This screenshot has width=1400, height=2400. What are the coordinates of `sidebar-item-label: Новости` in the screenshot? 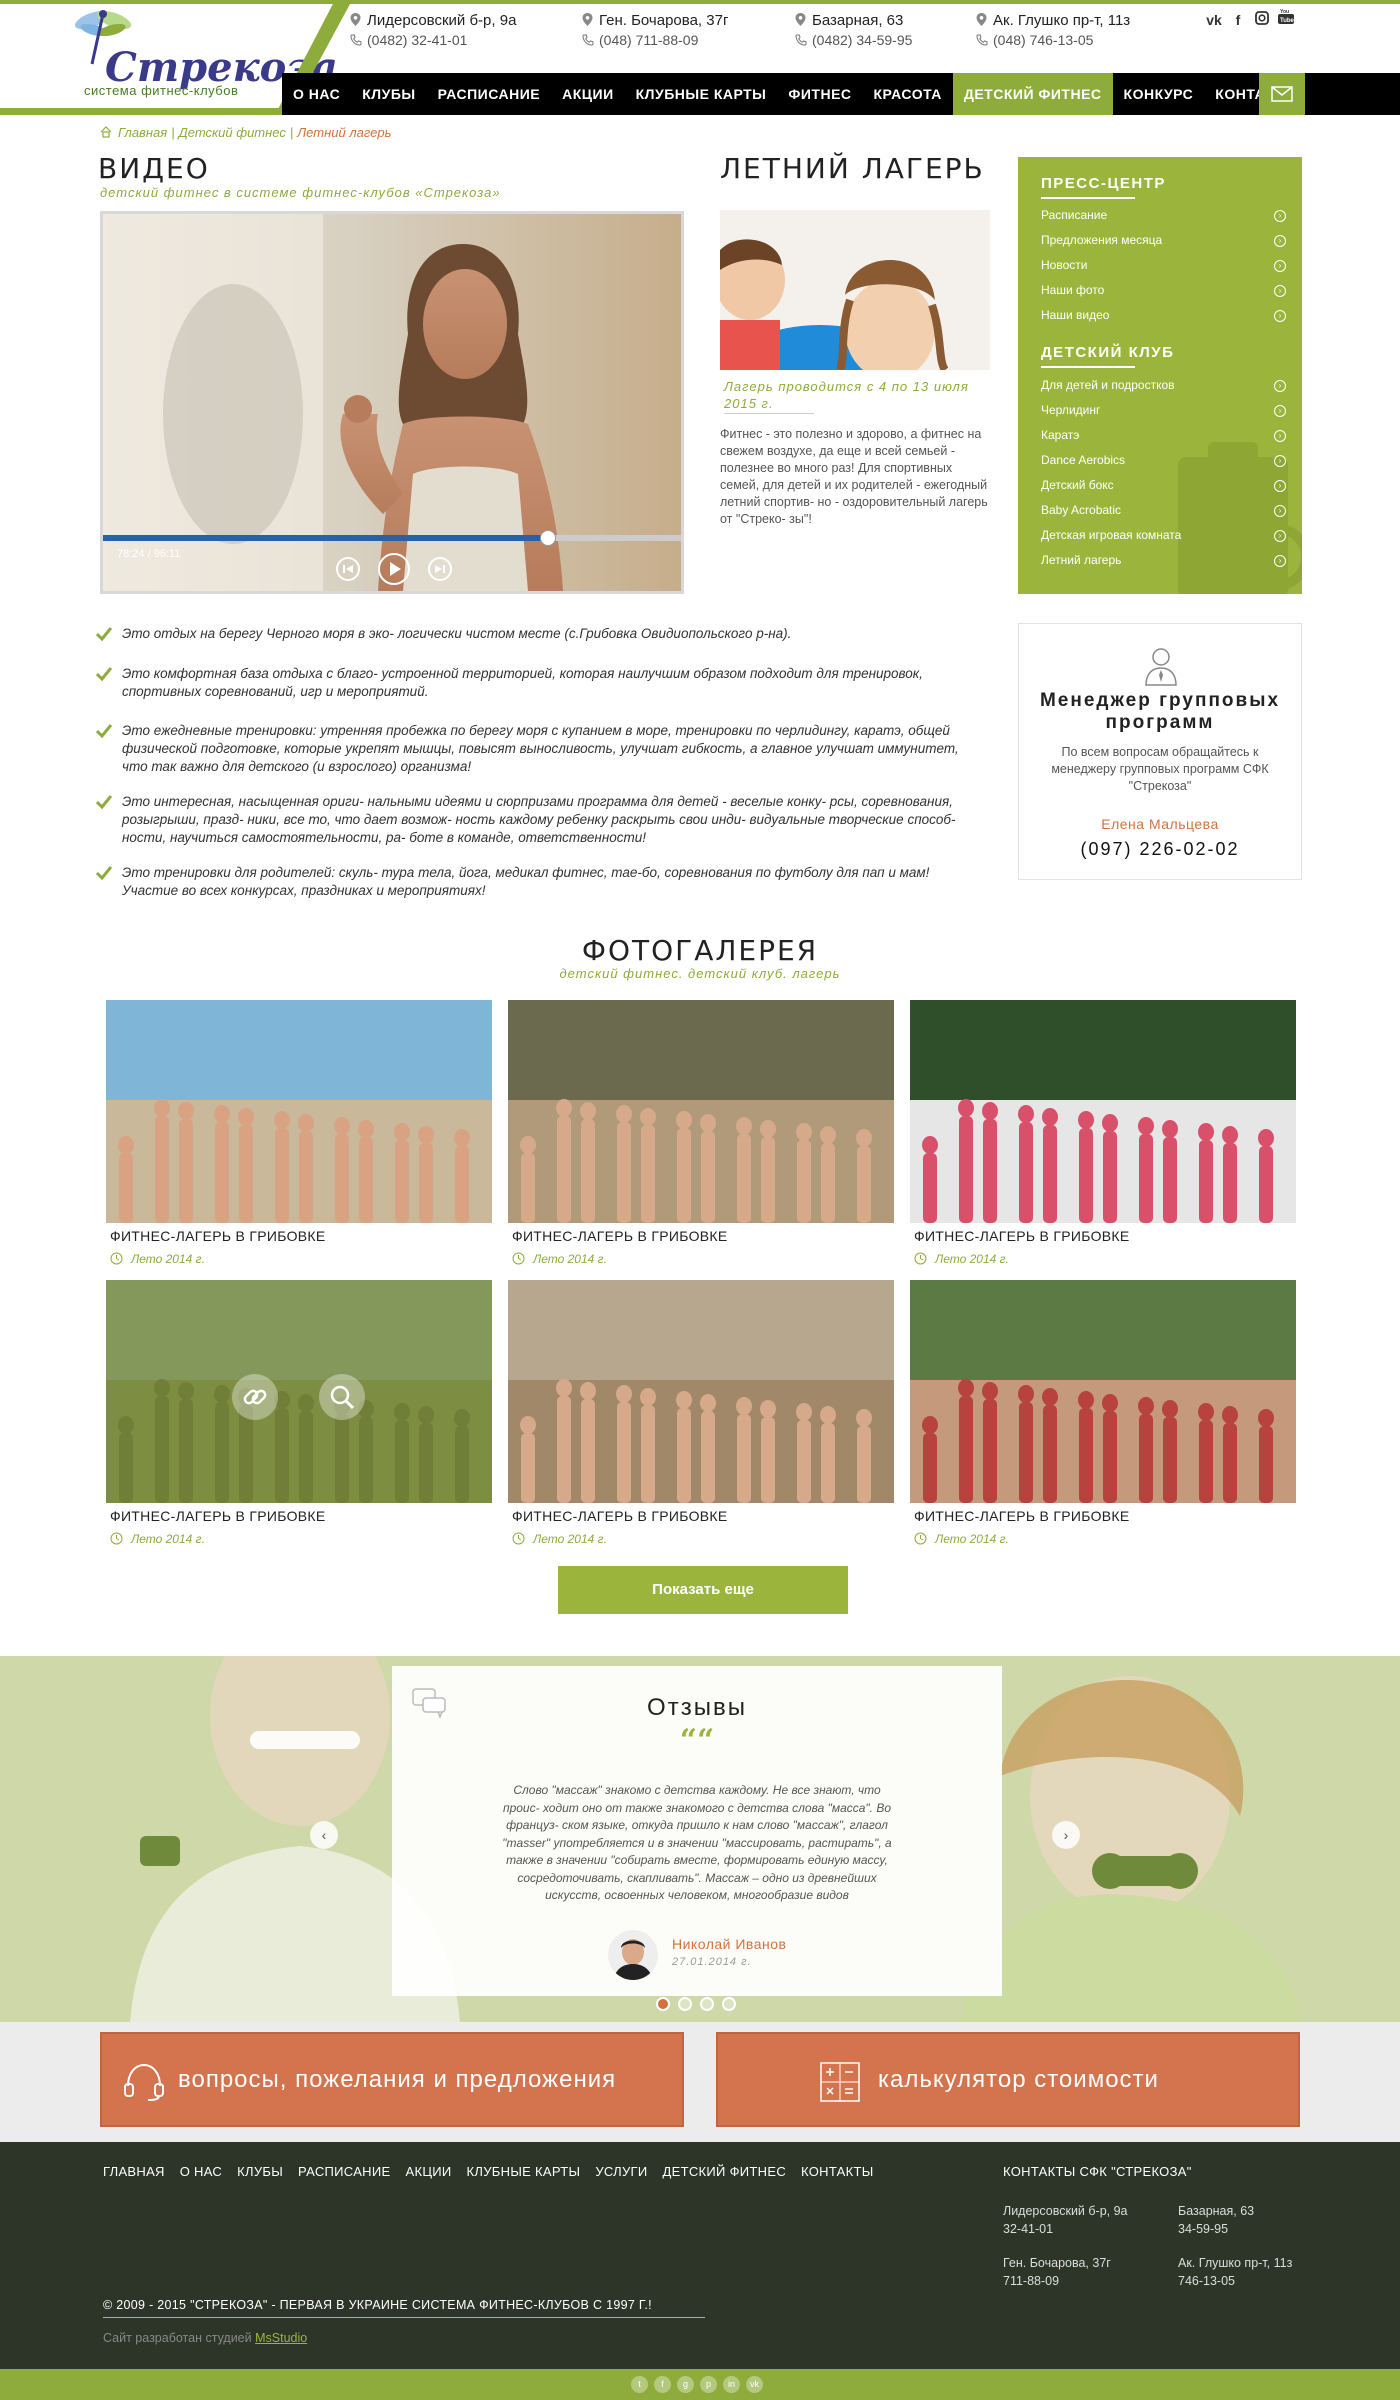 It's located at (1064, 265).